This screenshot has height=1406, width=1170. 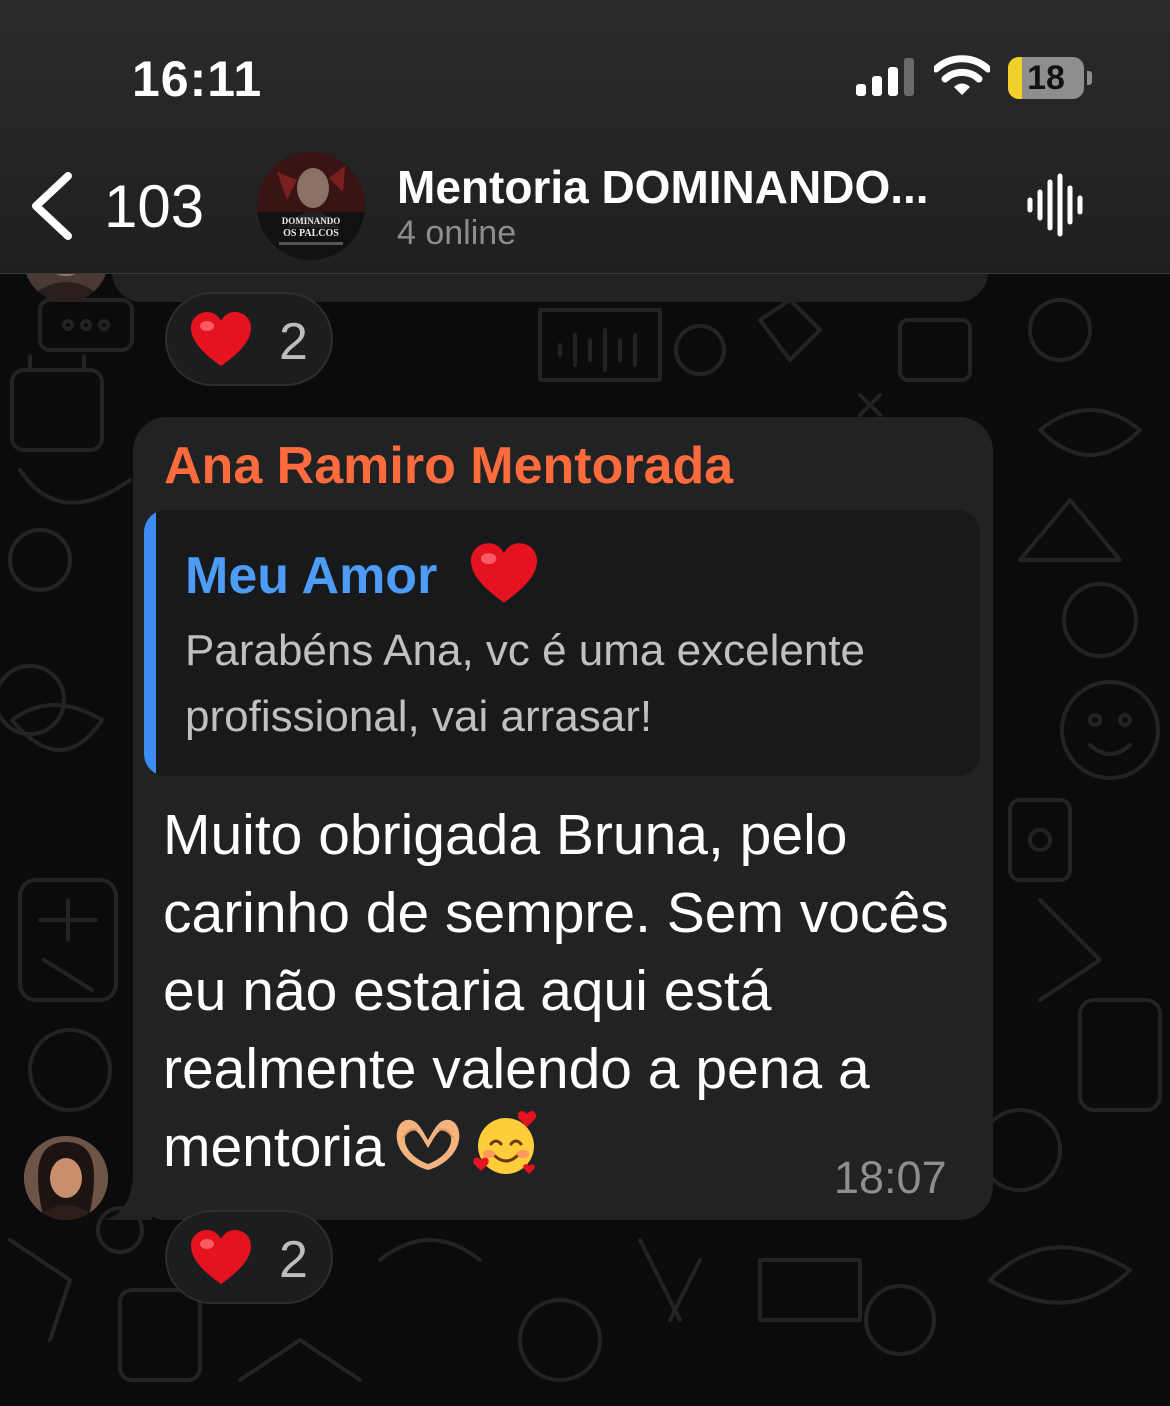 What do you see at coordinates (311, 206) in the screenshot?
I see `group-avatar: DOMINANDO OS PALCOS` at bounding box center [311, 206].